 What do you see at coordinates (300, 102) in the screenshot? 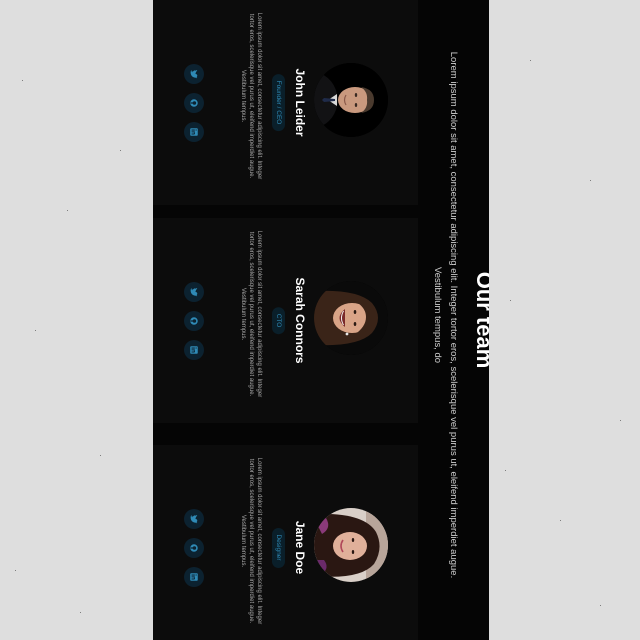
I see `member-name: John Leider` at bounding box center [300, 102].